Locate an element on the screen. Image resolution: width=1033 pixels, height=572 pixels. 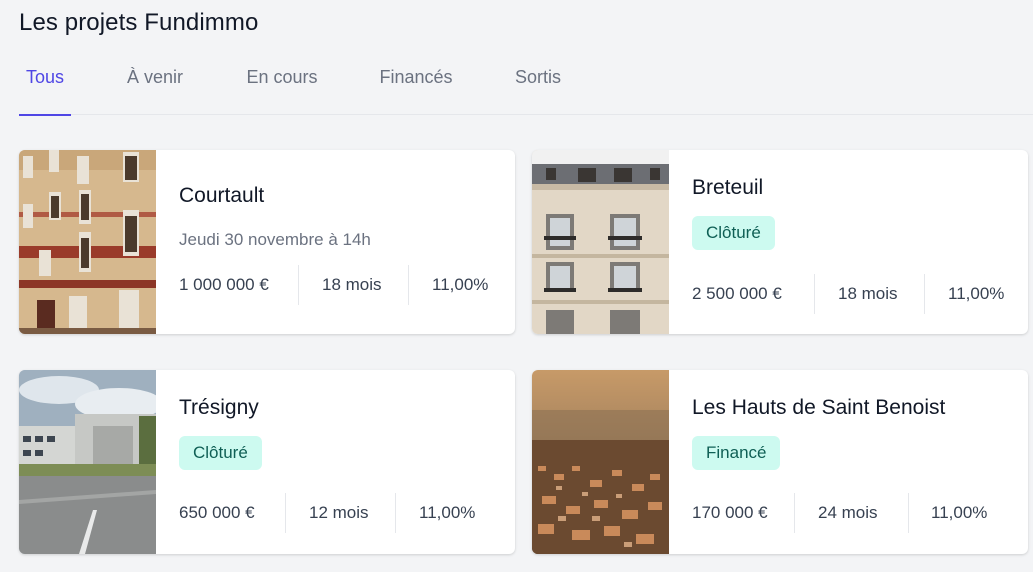
project-stats: 1 000 000 € 18 mois 11,00% is located at coordinates (347, 285).